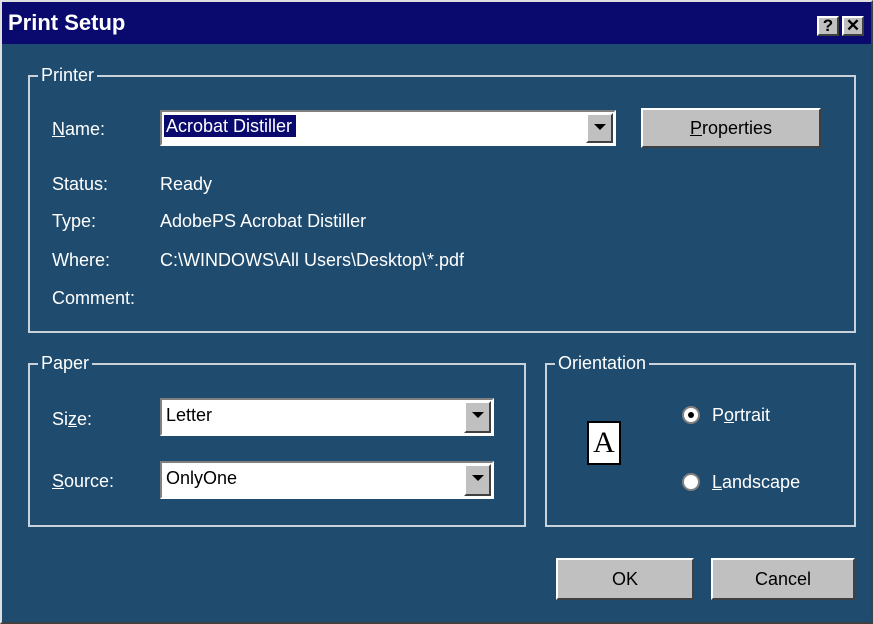  Describe the element at coordinates (327, 417) in the screenshot. I see `paper-size-select: Letter` at that location.